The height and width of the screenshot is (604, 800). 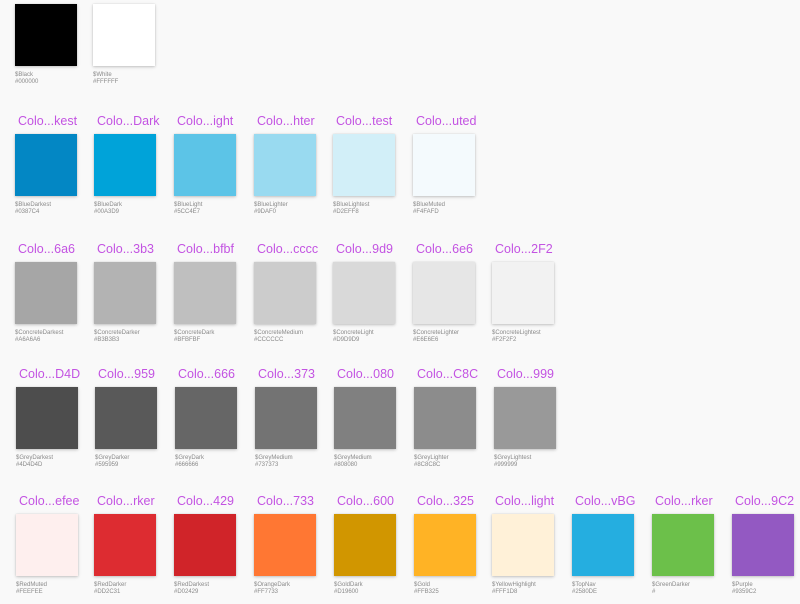 What do you see at coordinates (445, 501) in the screenshot?
I see `frame-label: Colo...325` at bounding box center [445, 501].